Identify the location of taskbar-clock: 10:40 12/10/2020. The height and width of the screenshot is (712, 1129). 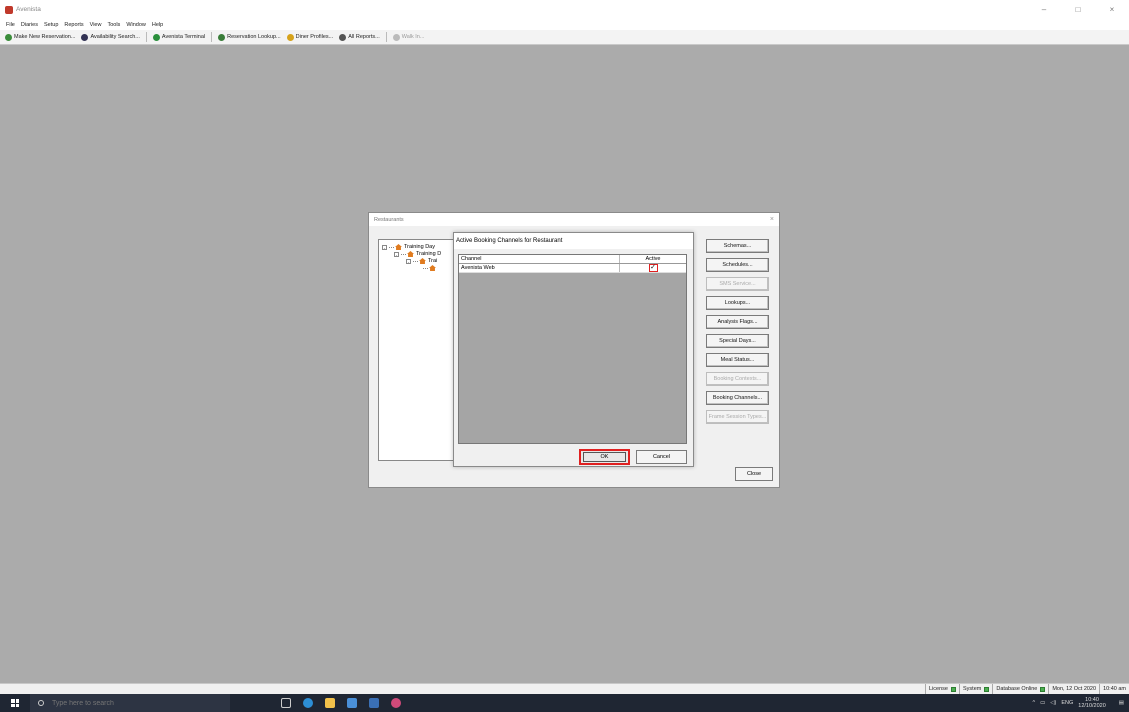
(1094, 703).